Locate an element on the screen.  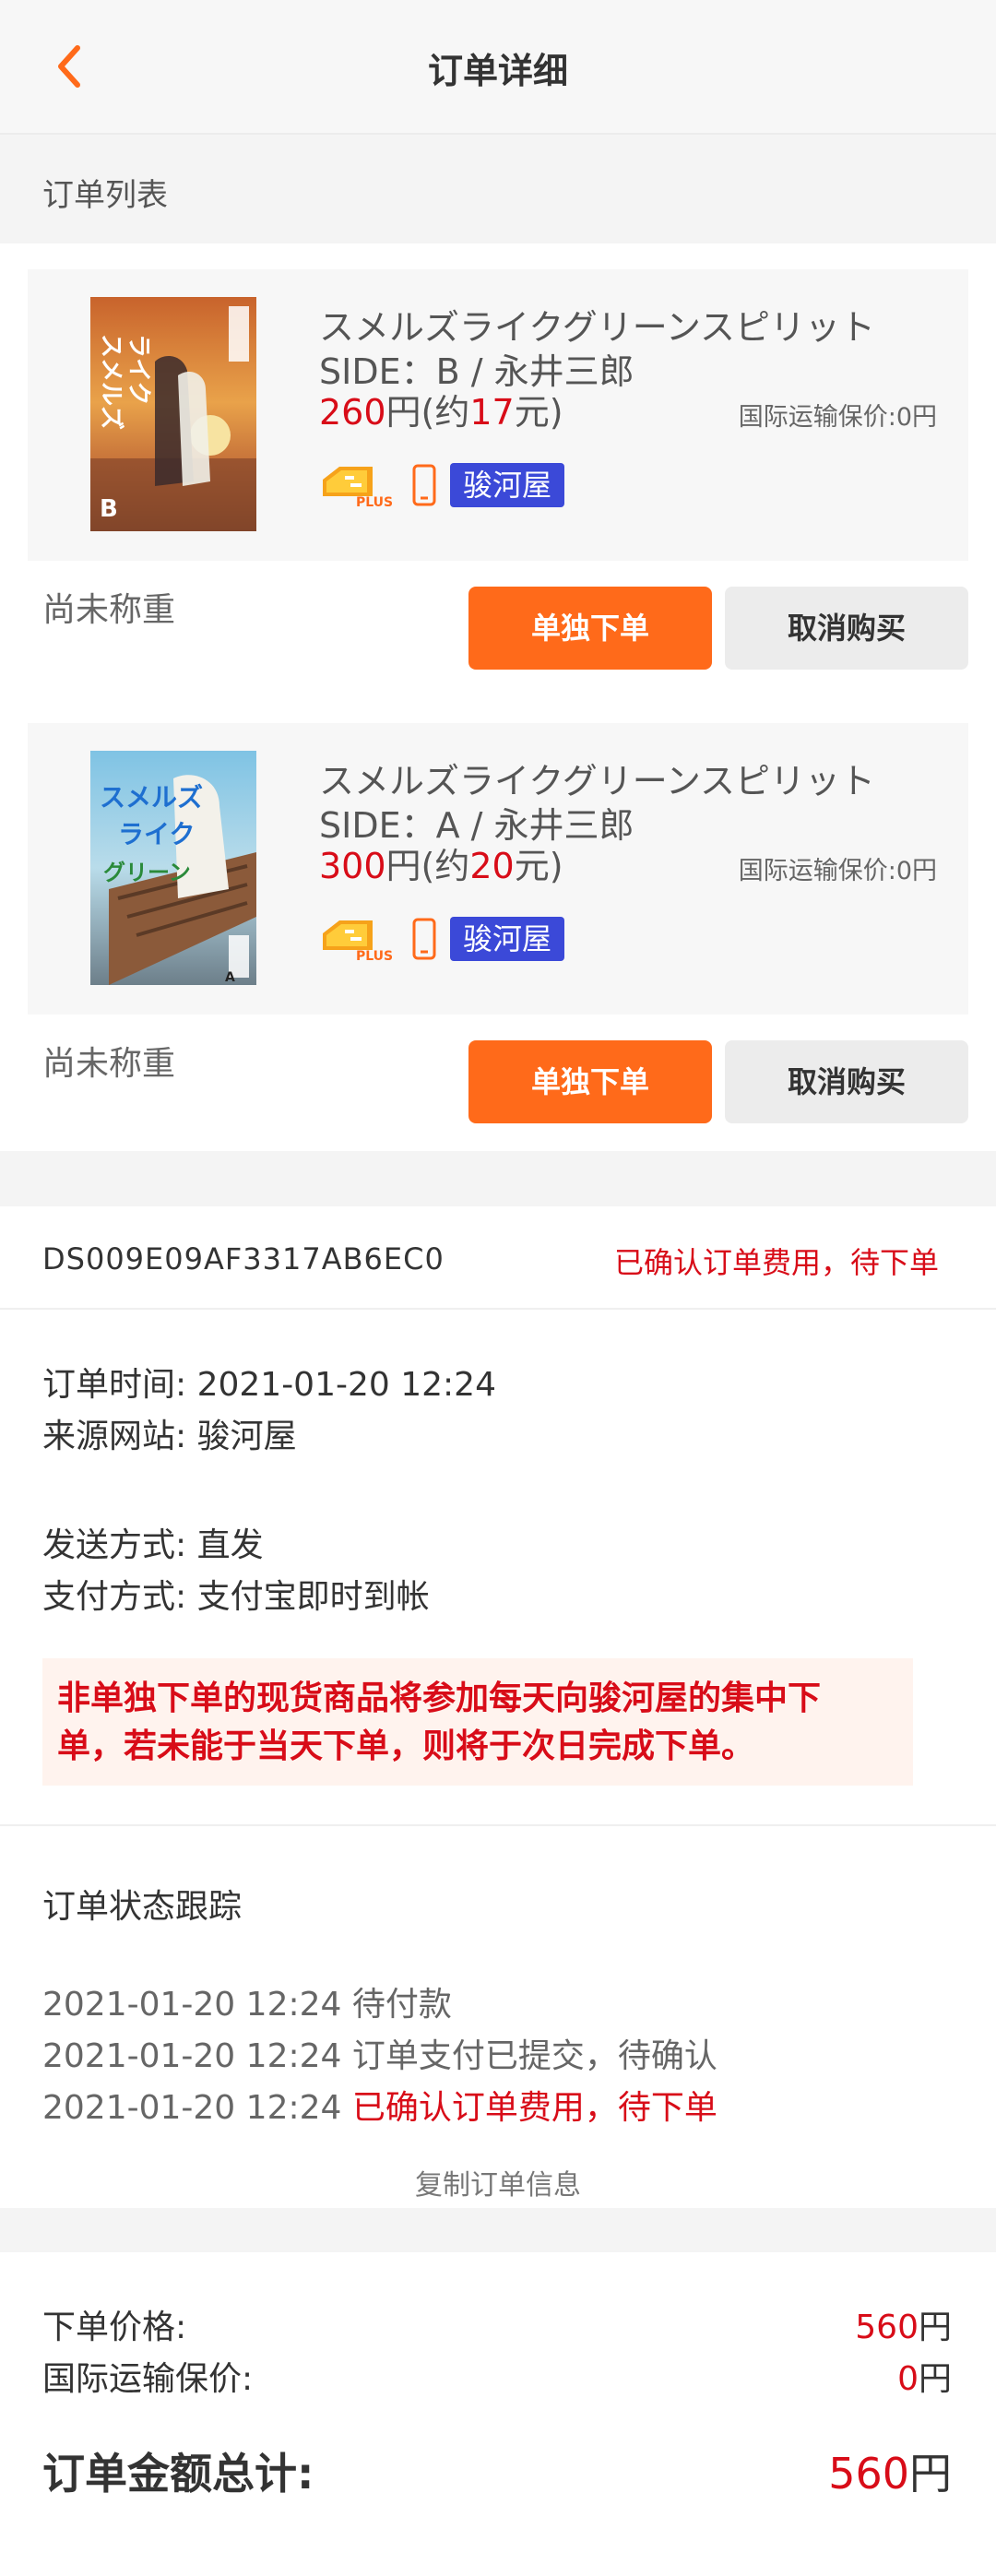
item-price: 300円(约20元) is located at coordinates (441, 863).